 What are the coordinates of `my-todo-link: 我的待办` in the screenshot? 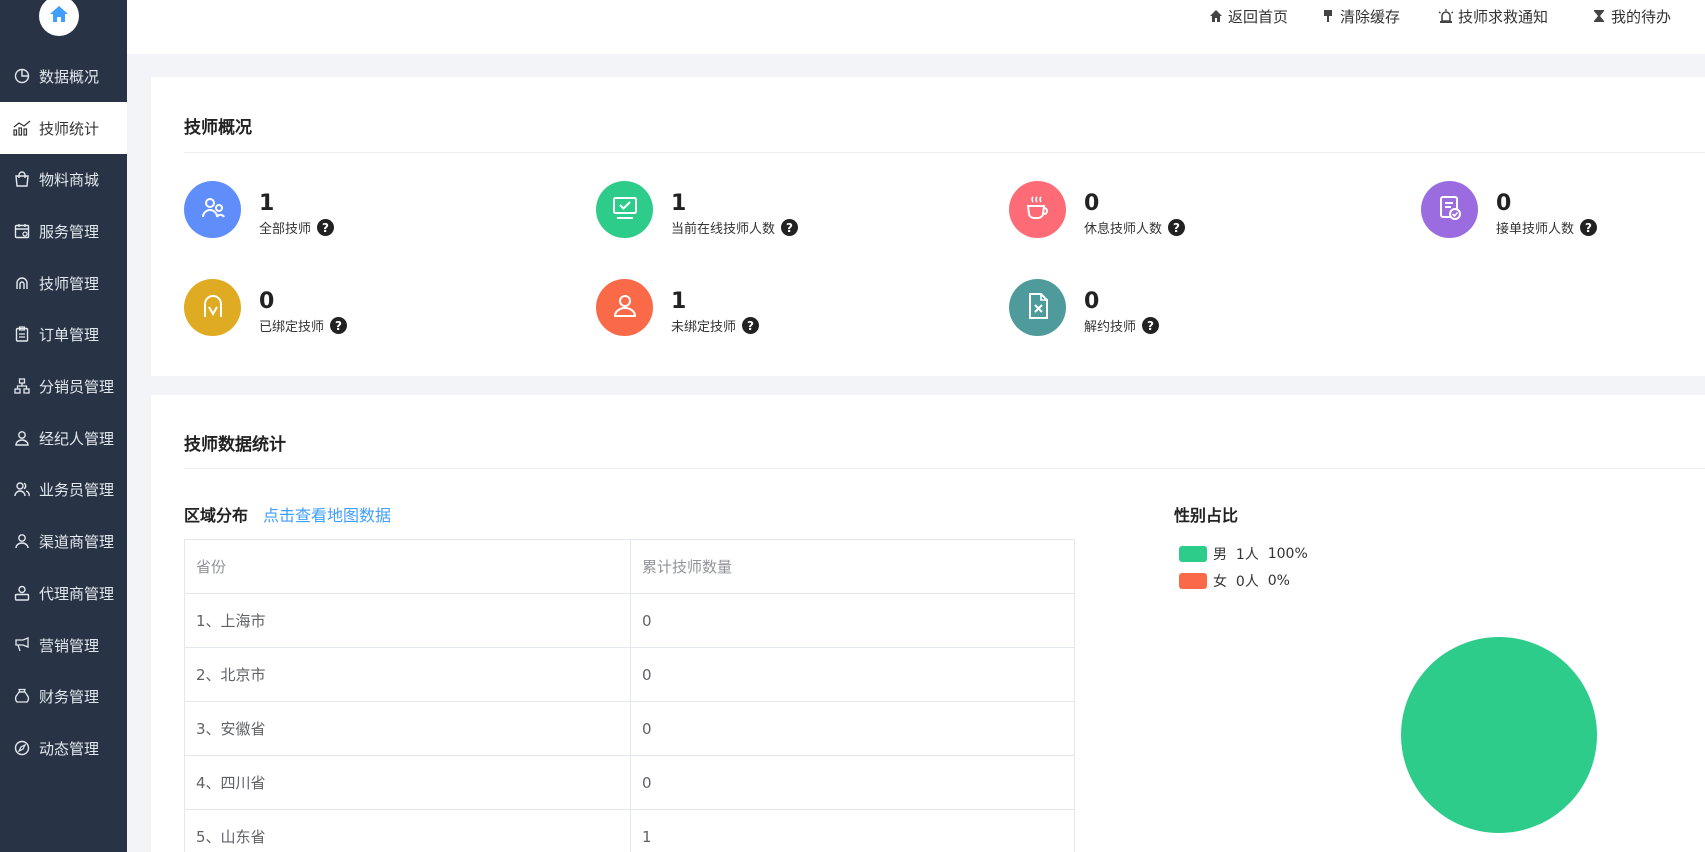 It's located at (1631, 16).